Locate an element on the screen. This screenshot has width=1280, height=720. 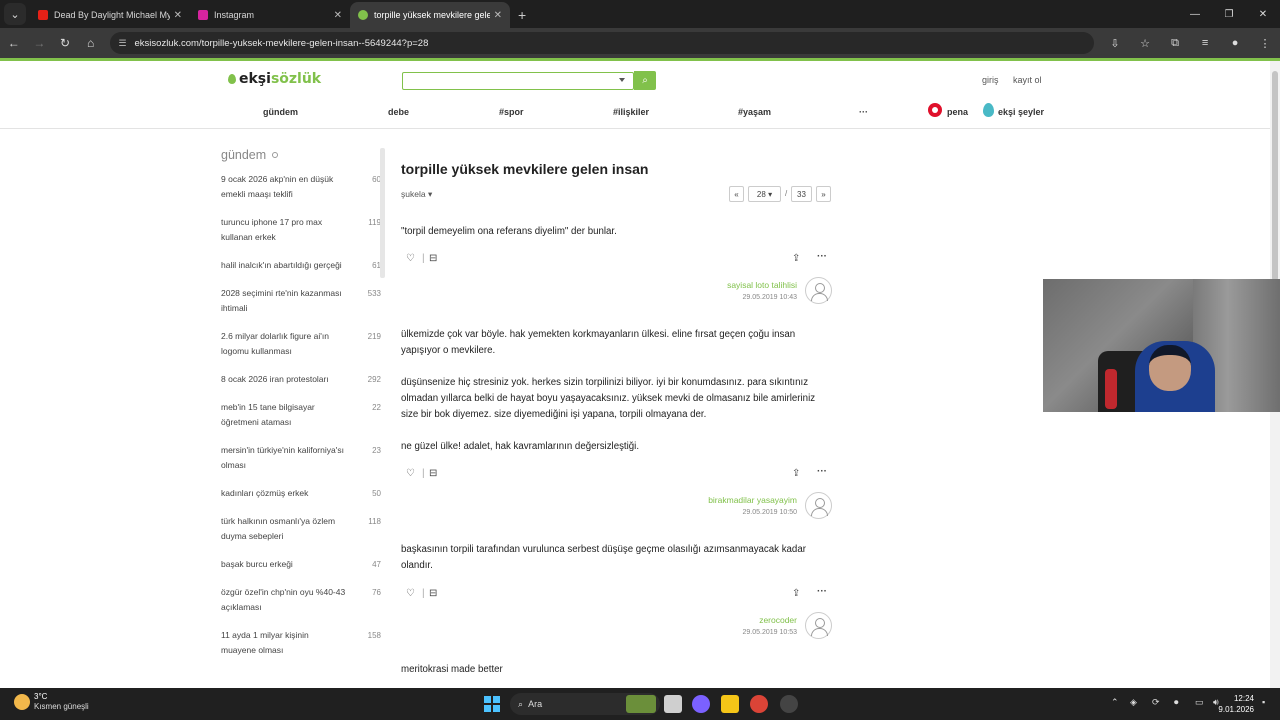
login-link: giriş is located at coordinates (990, 80).